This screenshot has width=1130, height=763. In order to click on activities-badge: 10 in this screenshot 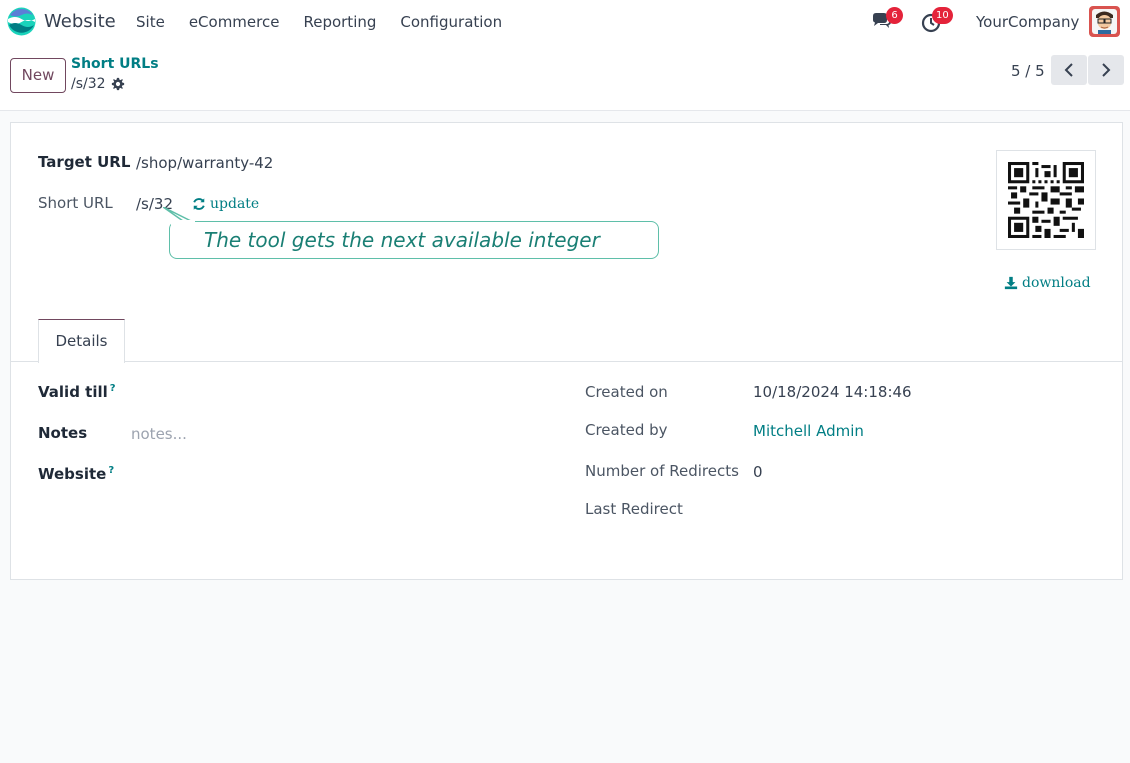, I will do `click(942, 15)`.